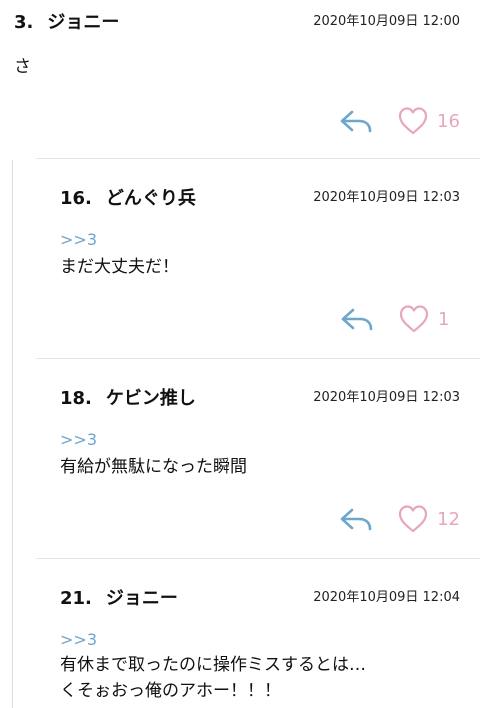  I want to click on comment-text: 有休まで取ったのに操作ミスするとは… くそぉおっ俺のアホー！！！, so click(213, 678).